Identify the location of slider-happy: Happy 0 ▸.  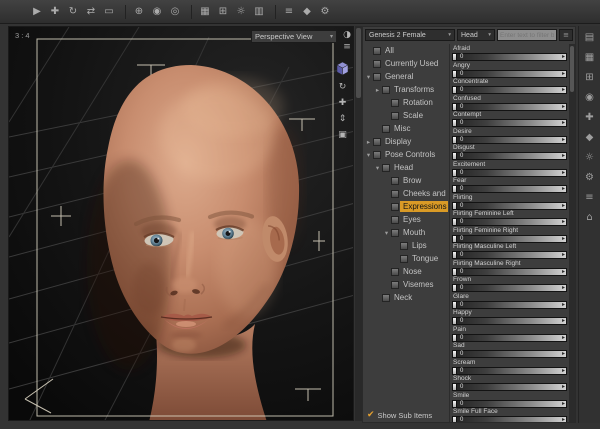
(509, 317).